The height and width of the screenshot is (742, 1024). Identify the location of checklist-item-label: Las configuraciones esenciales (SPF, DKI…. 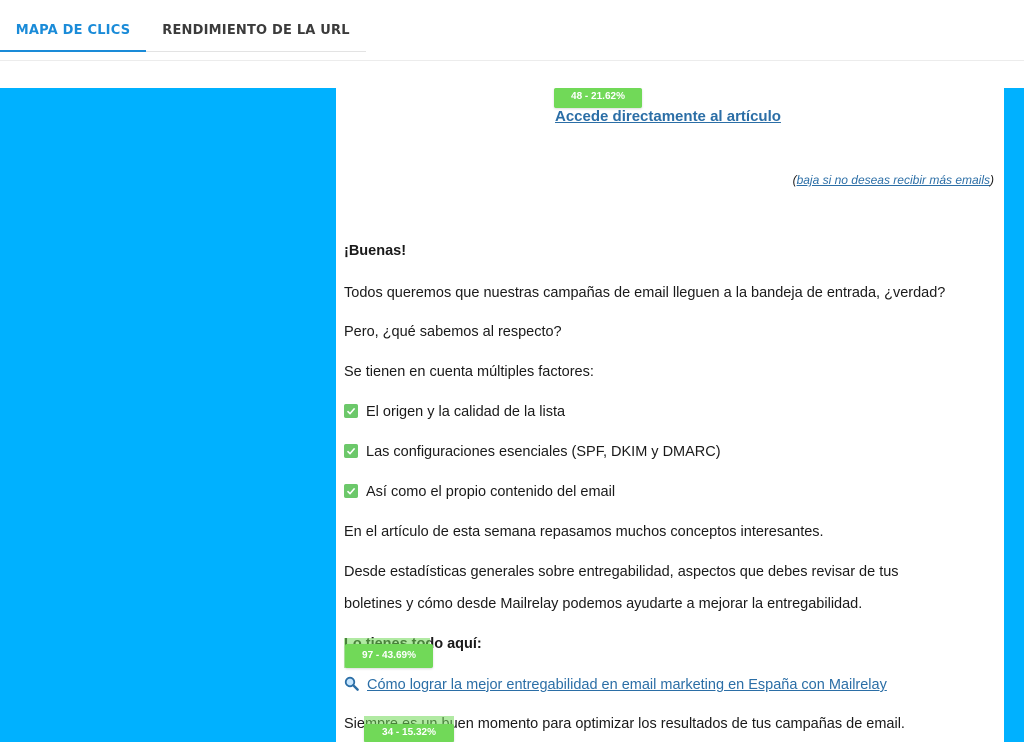
(543, 452).